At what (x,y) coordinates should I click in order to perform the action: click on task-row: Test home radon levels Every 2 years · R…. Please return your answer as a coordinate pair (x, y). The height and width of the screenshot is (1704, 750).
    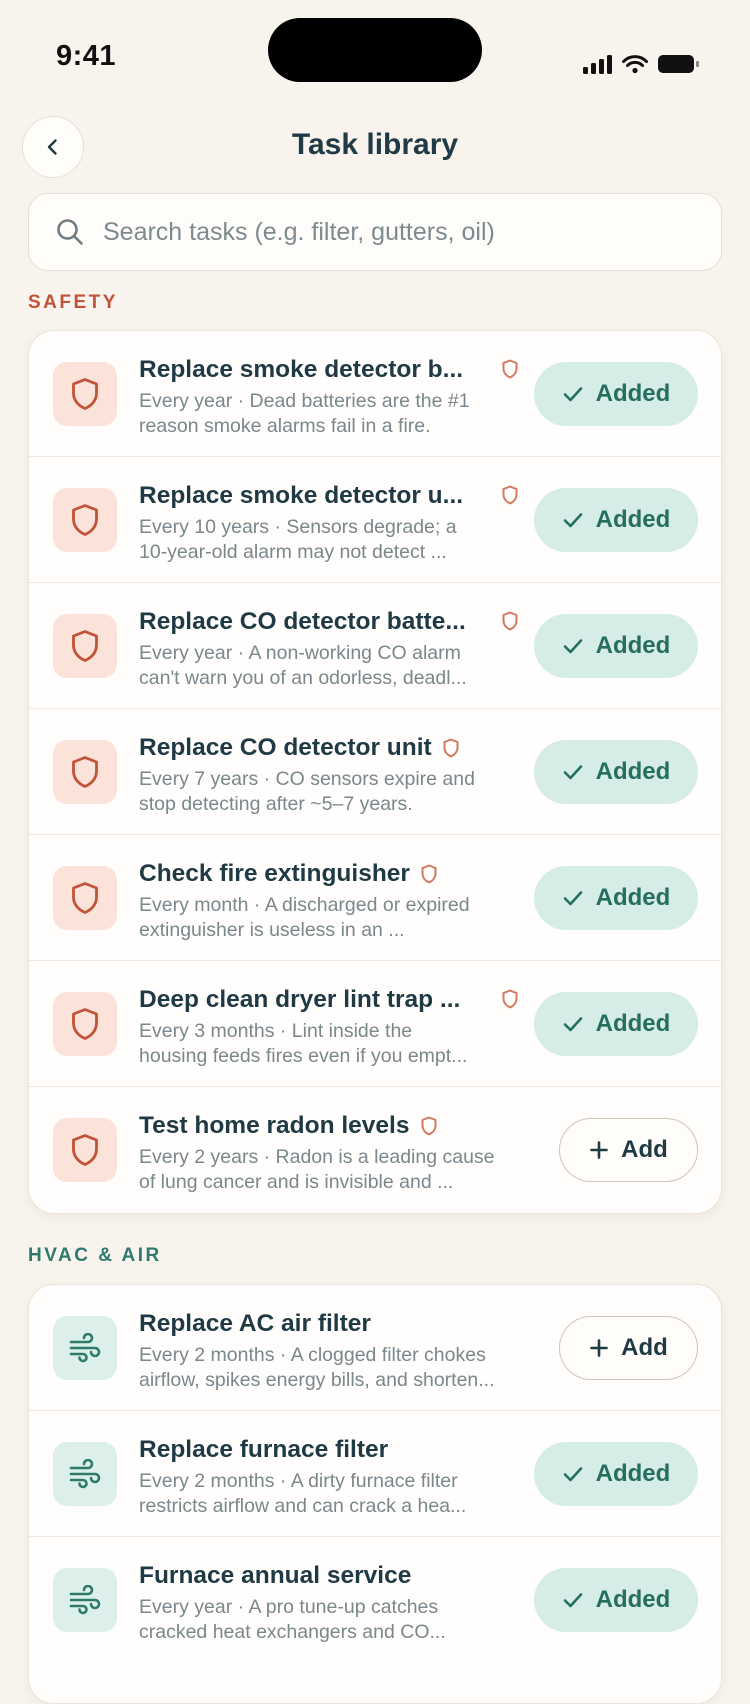
    Looking at the image, I should click on (375, 1150).